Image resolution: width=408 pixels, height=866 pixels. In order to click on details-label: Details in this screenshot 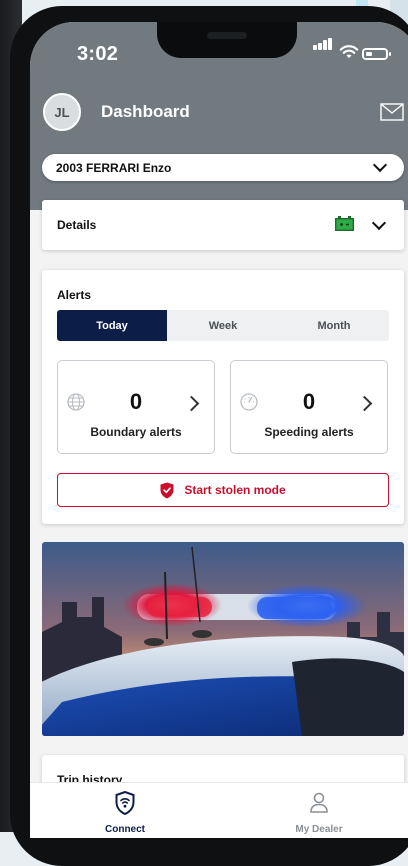, I will do `click(77, 225)`.